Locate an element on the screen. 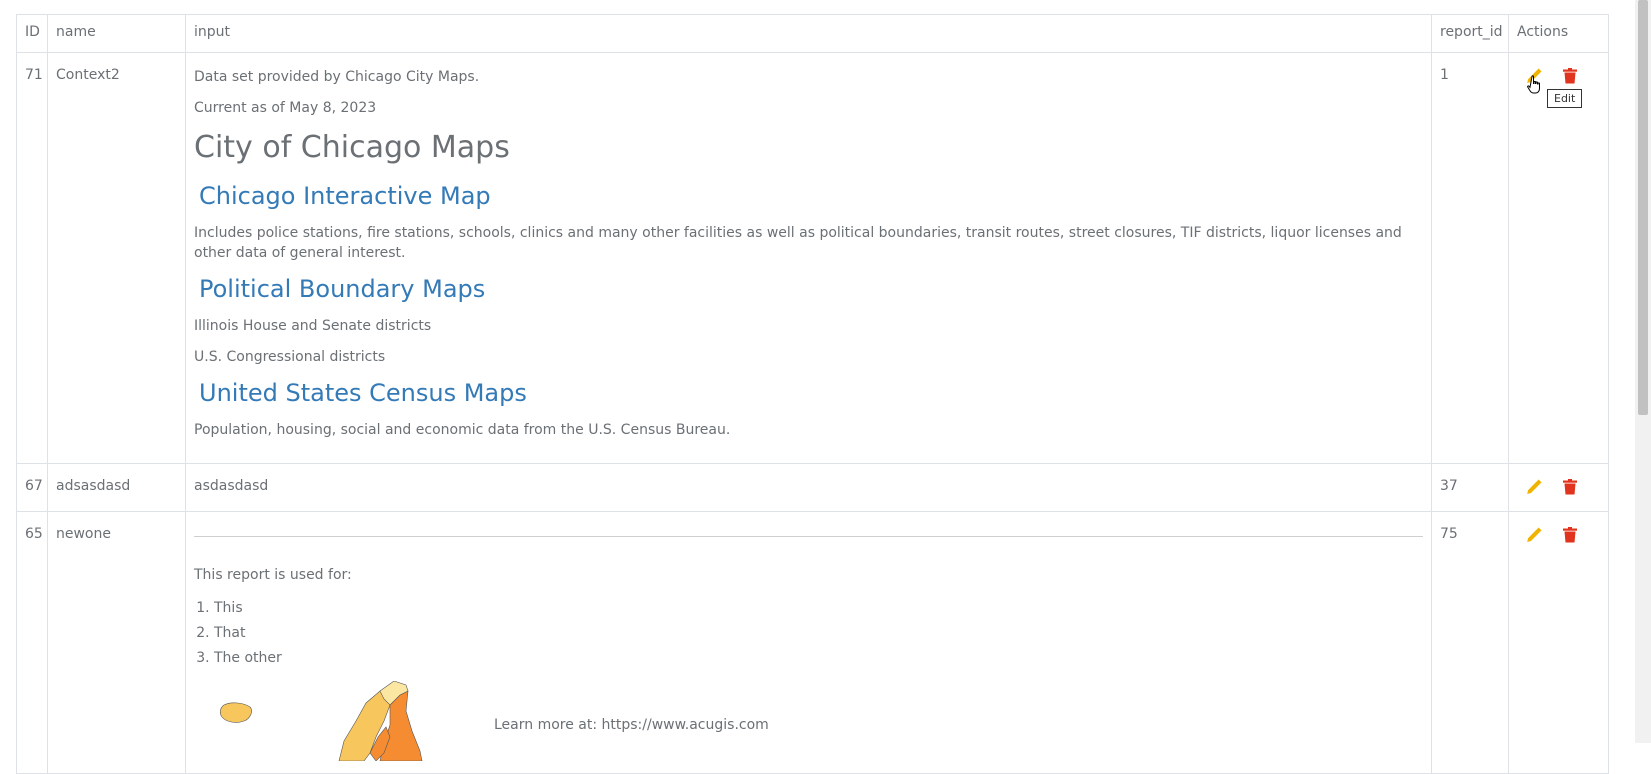  header-actions: Actions is located at coordinates (1558, 33).